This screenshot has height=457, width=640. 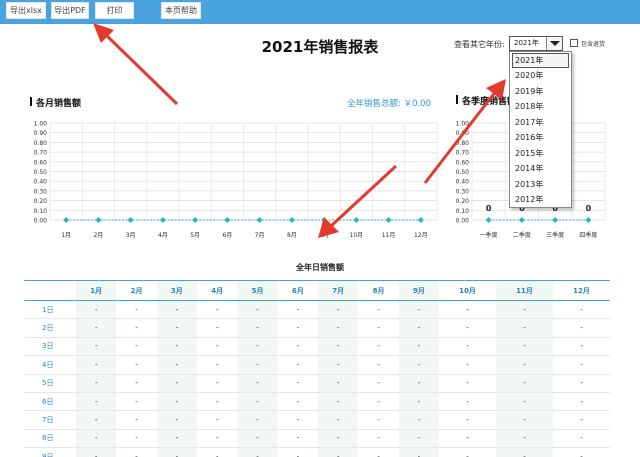 What do you see at coordinates (540, 138) in the screenshot?
I see `year-option: 2016年` at bounding box center [540, 138].